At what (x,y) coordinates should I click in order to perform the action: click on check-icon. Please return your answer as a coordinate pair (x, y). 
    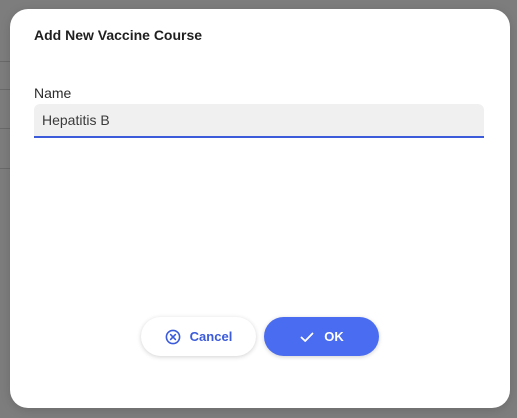
    Looking at the image, I should click on (307, 337).